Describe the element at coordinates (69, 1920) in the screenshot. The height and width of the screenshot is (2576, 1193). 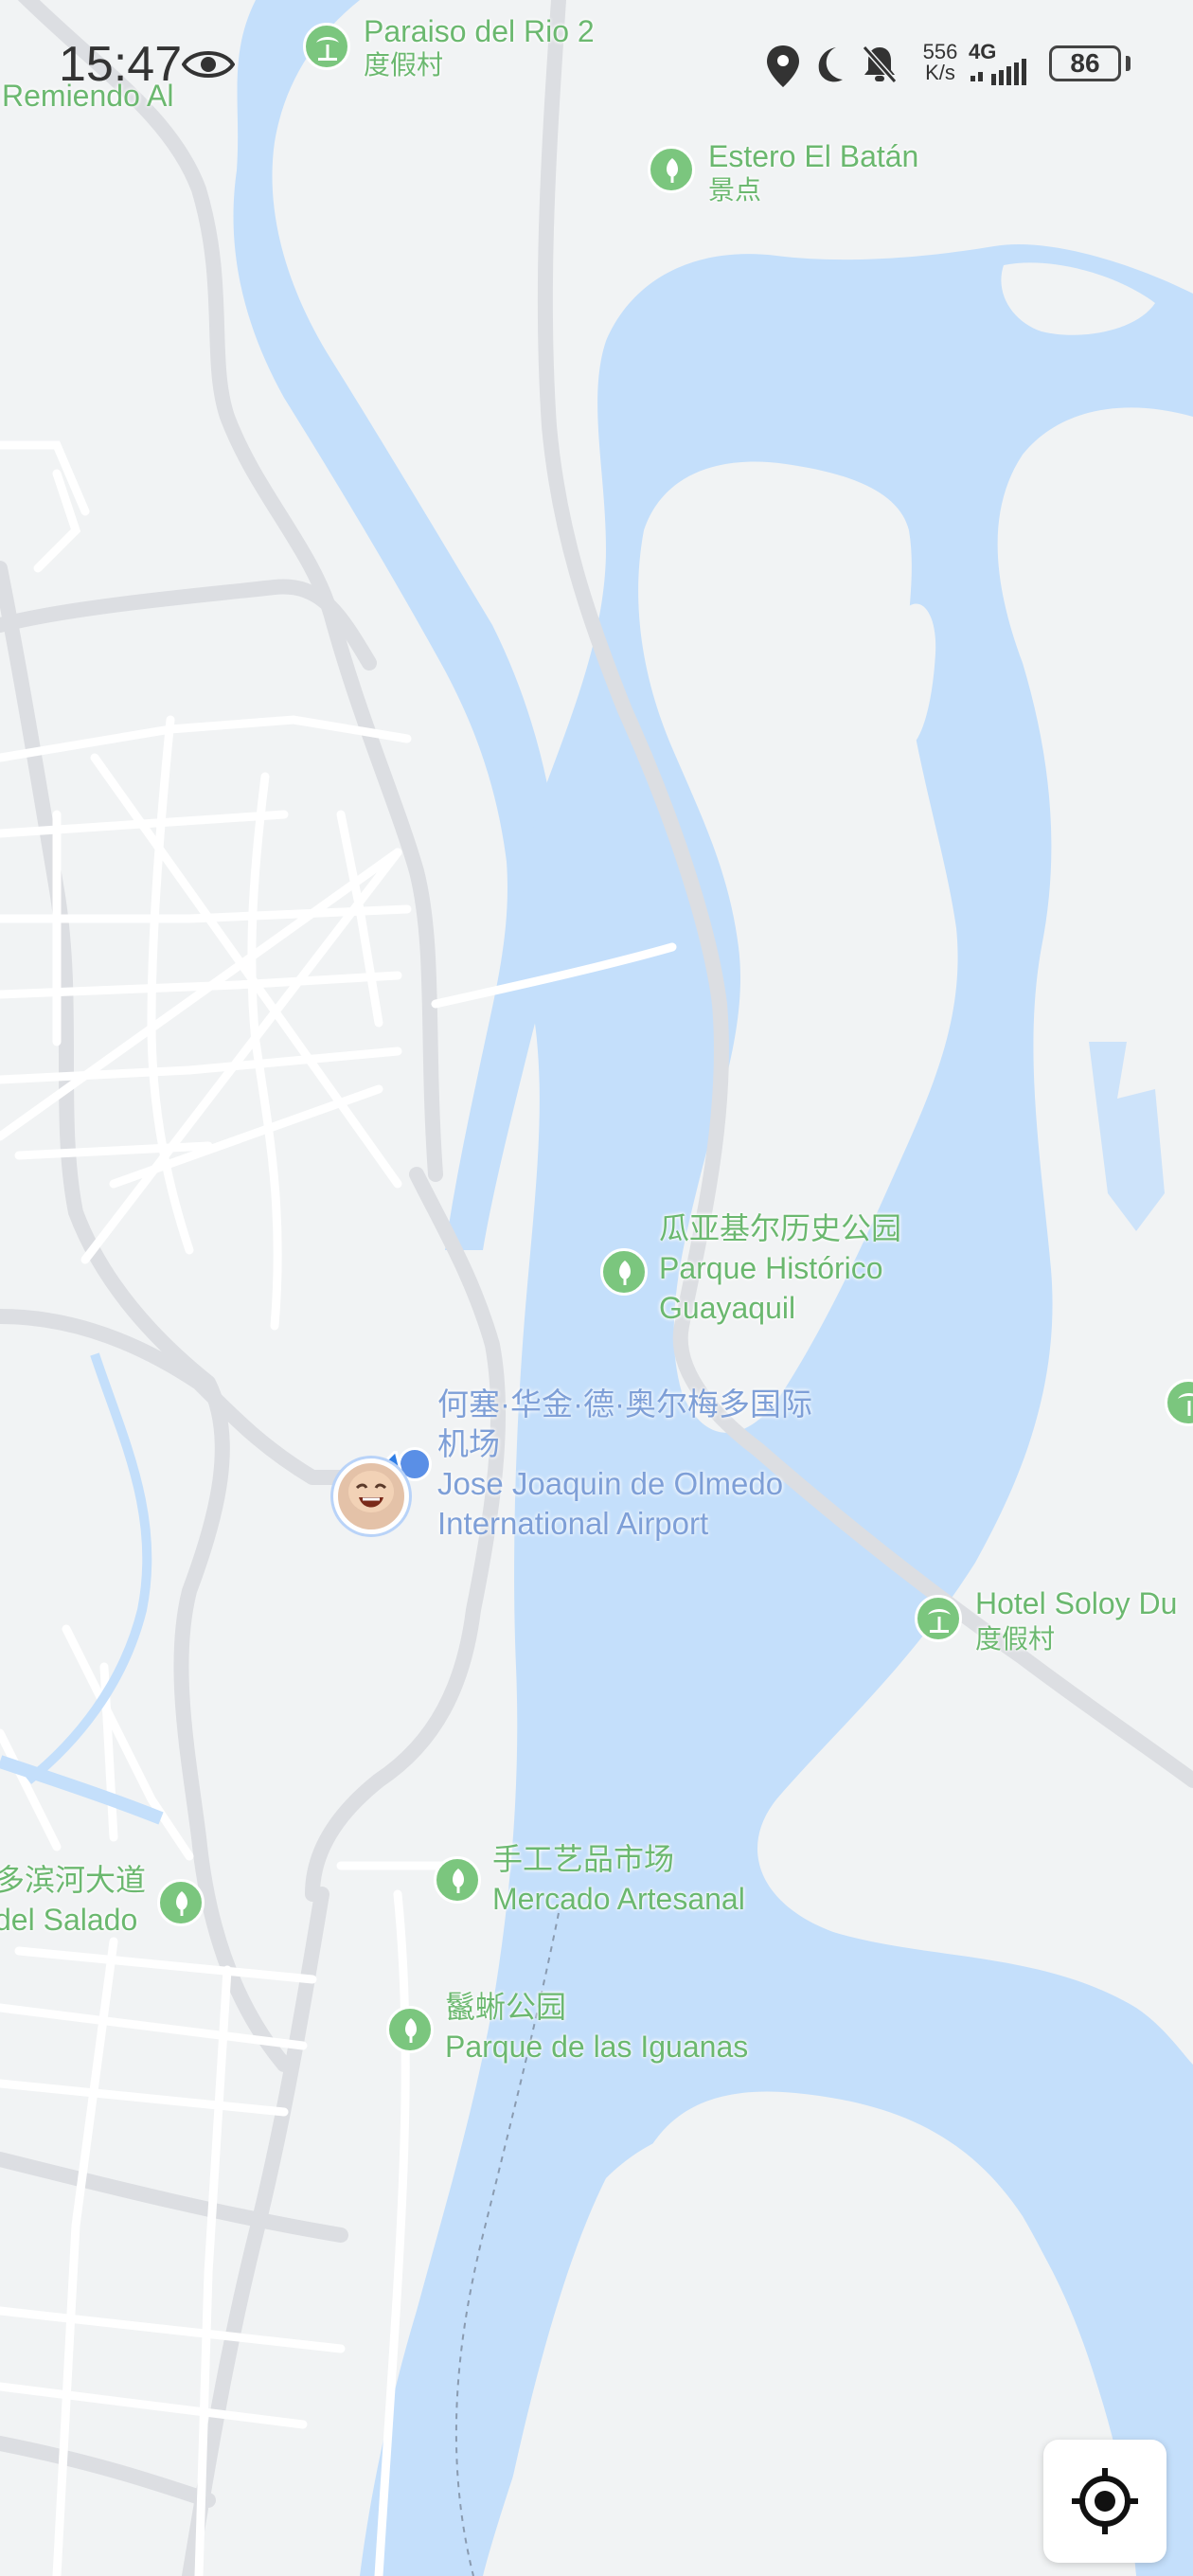
I see `poi-name-line2: del Salado` at that location.